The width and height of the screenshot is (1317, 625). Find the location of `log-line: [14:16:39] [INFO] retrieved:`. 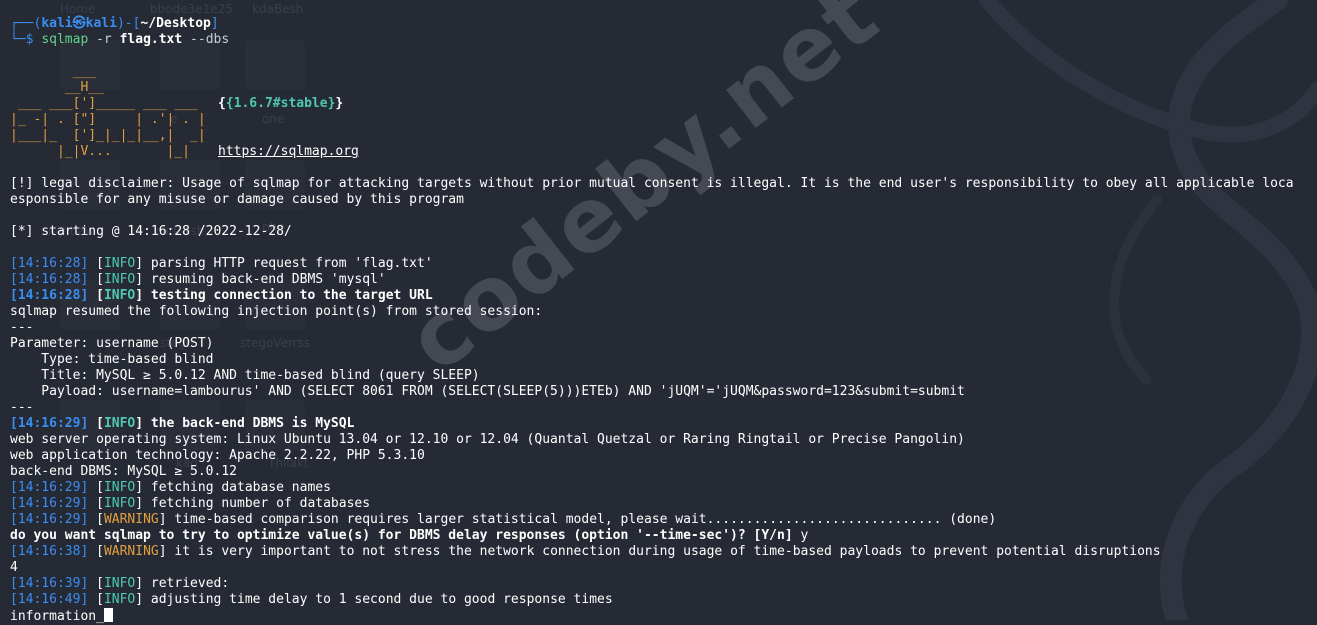

log-line: [14:16:39] [INFO] retrieved: is located at coordinates (120, 583).